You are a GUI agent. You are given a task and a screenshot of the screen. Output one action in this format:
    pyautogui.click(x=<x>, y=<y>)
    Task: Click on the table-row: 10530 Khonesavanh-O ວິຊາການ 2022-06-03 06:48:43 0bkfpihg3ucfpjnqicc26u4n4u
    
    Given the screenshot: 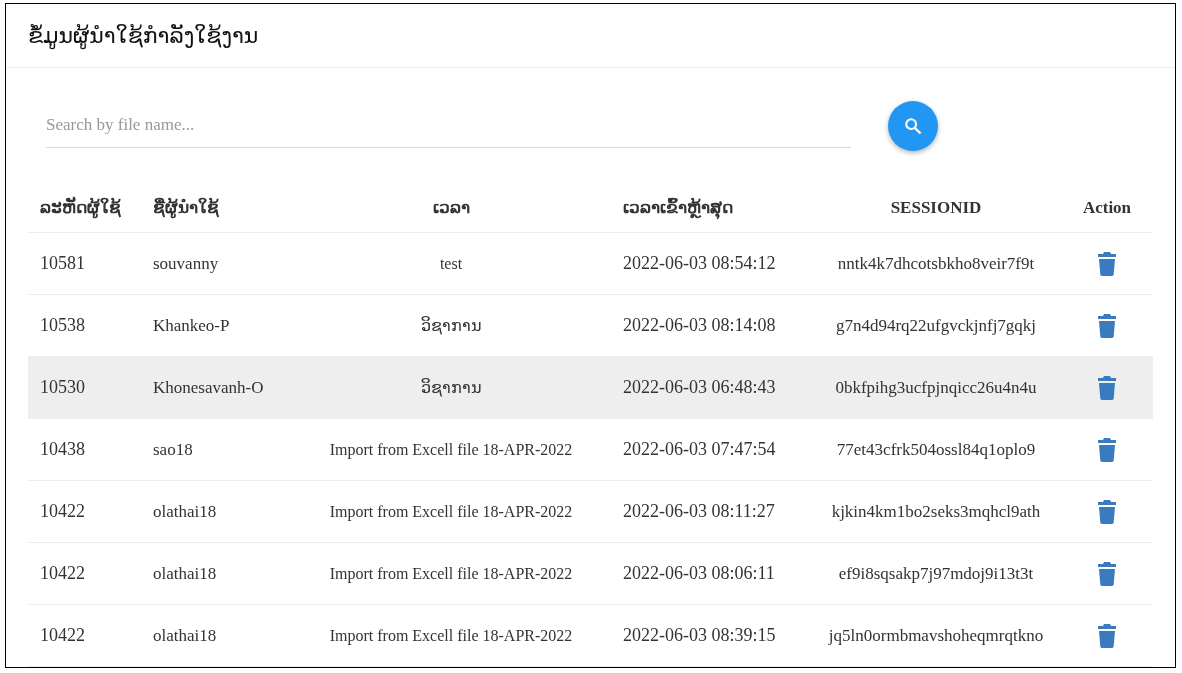 What is the action you would take?
    pyautogui.click(x=590, y=388)
    